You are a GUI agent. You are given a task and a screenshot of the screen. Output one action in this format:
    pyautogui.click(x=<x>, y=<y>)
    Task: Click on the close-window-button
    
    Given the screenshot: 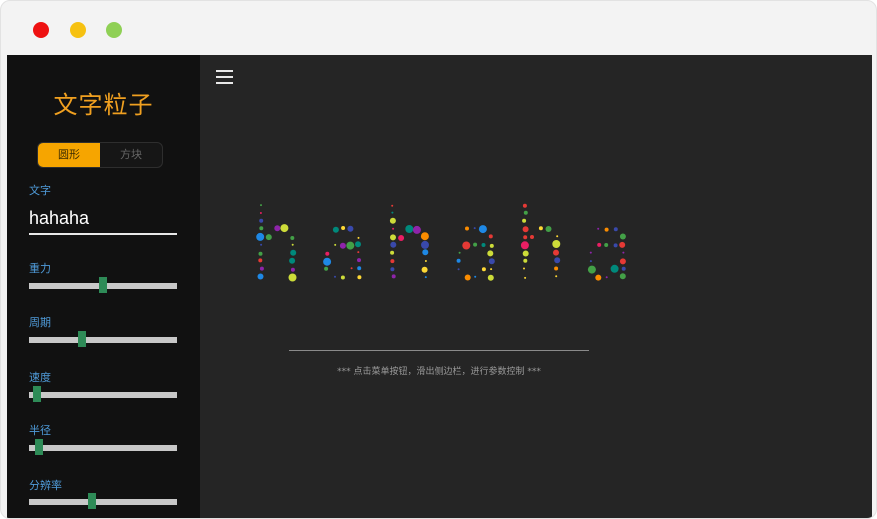 What is the action you would take?
    pyautogui.click(x=41, y=30)
    